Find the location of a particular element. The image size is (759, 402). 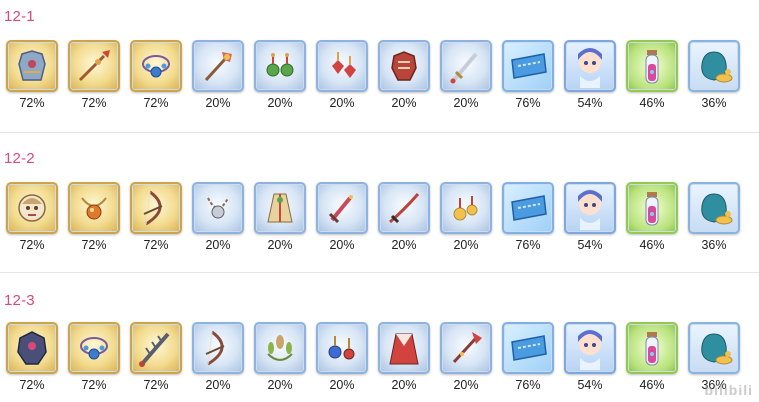

lion-helm-icon is located at coordinates (32, 208).